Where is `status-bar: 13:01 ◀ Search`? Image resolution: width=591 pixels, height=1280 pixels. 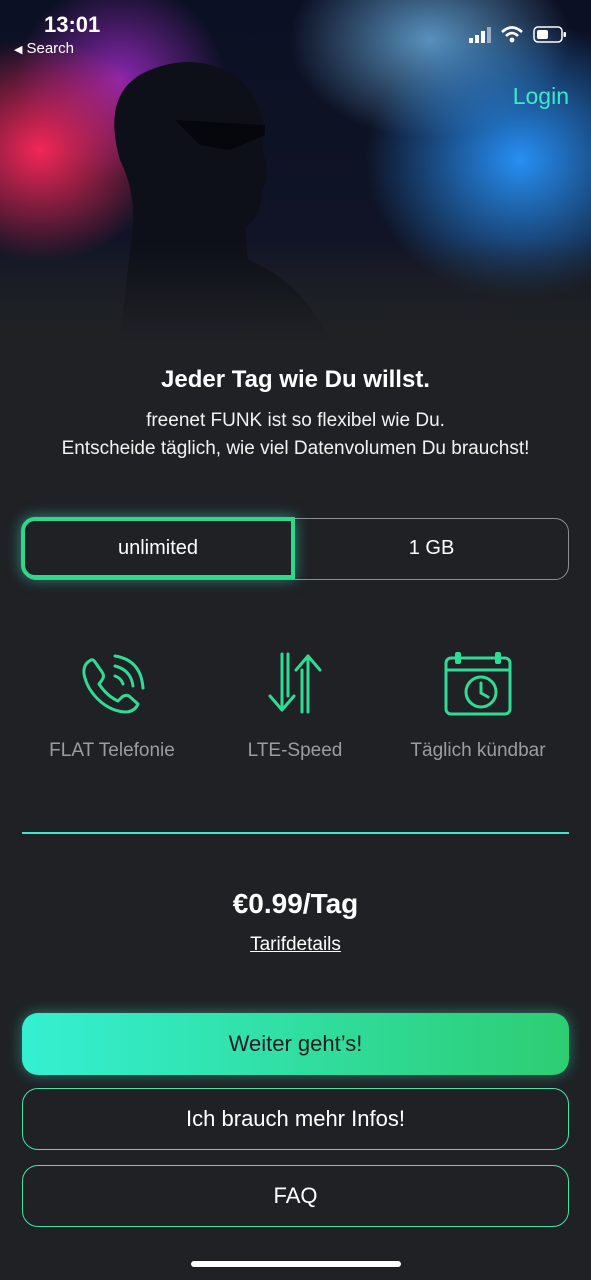
status-bar: 13:01 ◀ Search is located at coordinates (295, 35).